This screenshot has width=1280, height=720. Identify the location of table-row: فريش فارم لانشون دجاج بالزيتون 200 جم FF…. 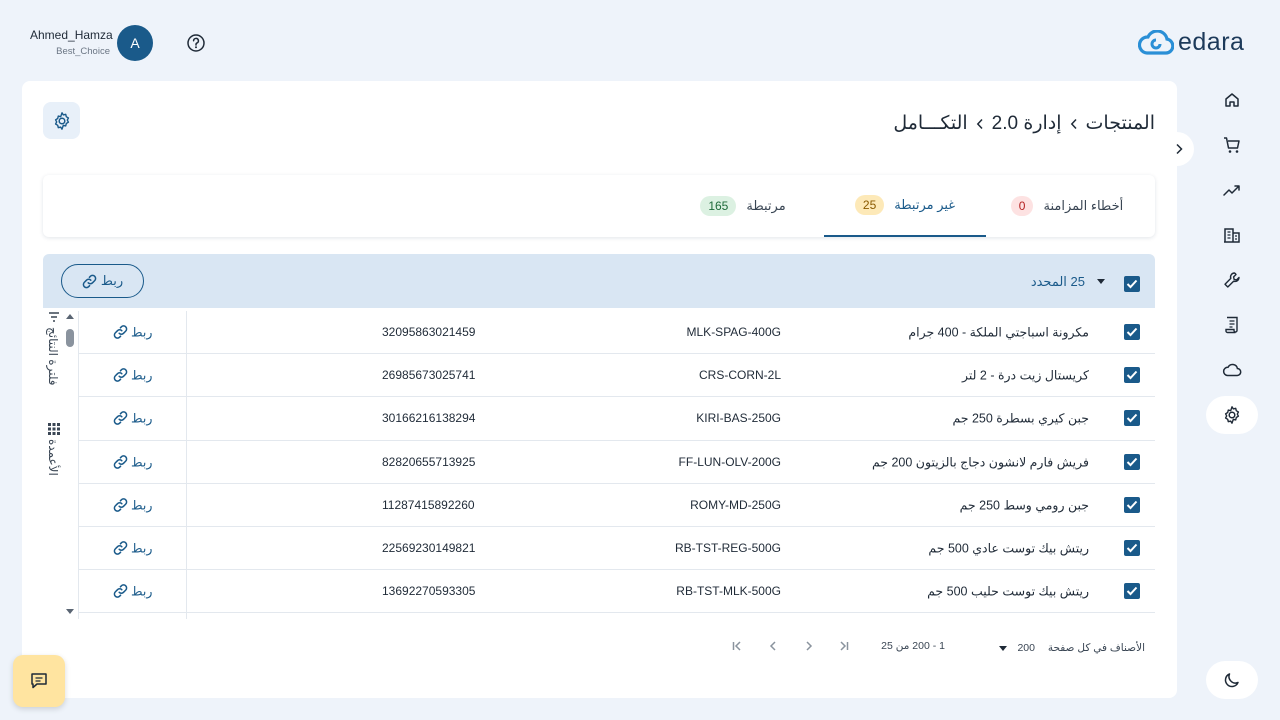
(617, 462).